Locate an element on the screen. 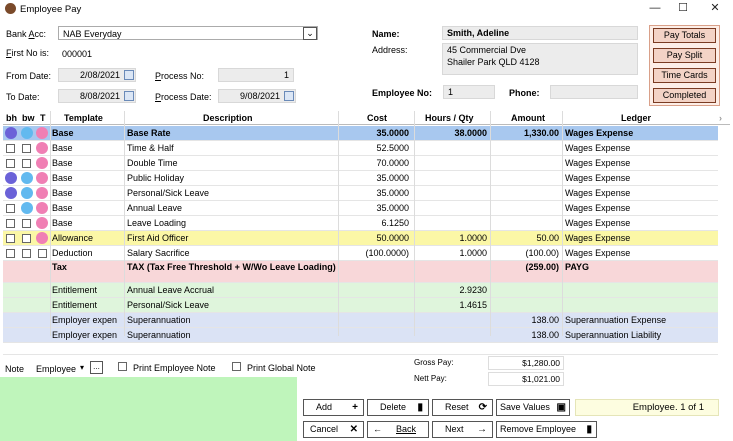  description-cell: Annual Leave is located at coordinates (155, 208).